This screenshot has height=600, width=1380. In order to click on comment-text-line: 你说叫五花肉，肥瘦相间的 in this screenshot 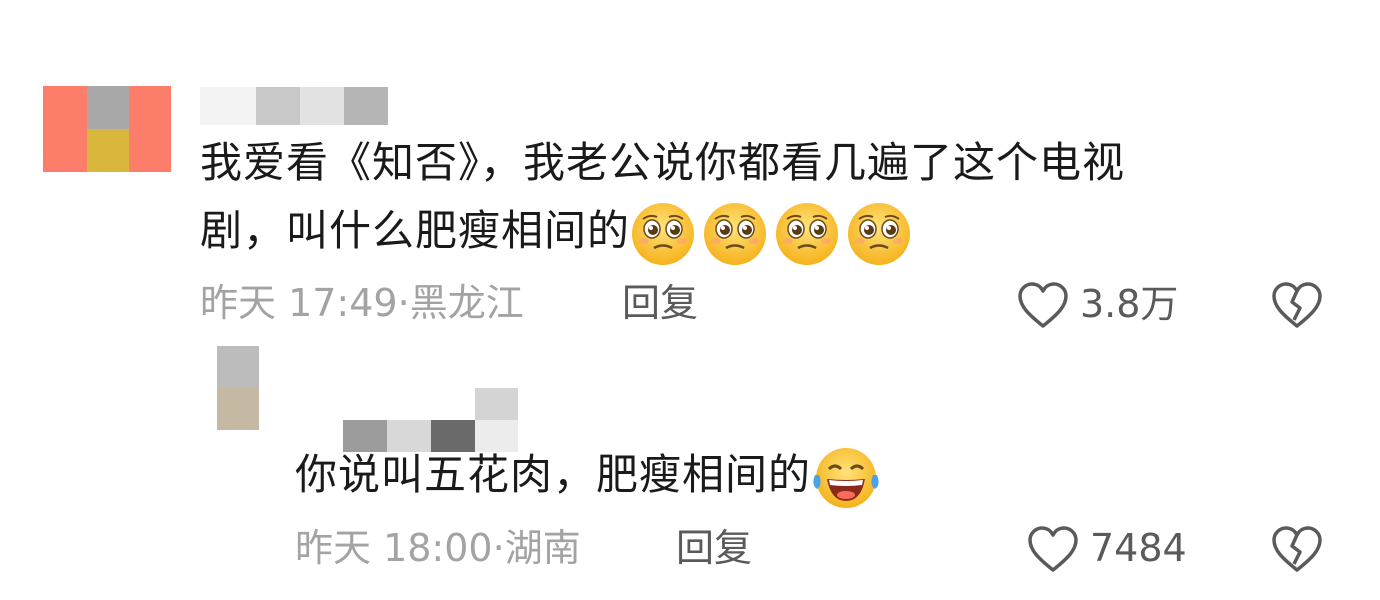, I will do `click(588, 477)`.